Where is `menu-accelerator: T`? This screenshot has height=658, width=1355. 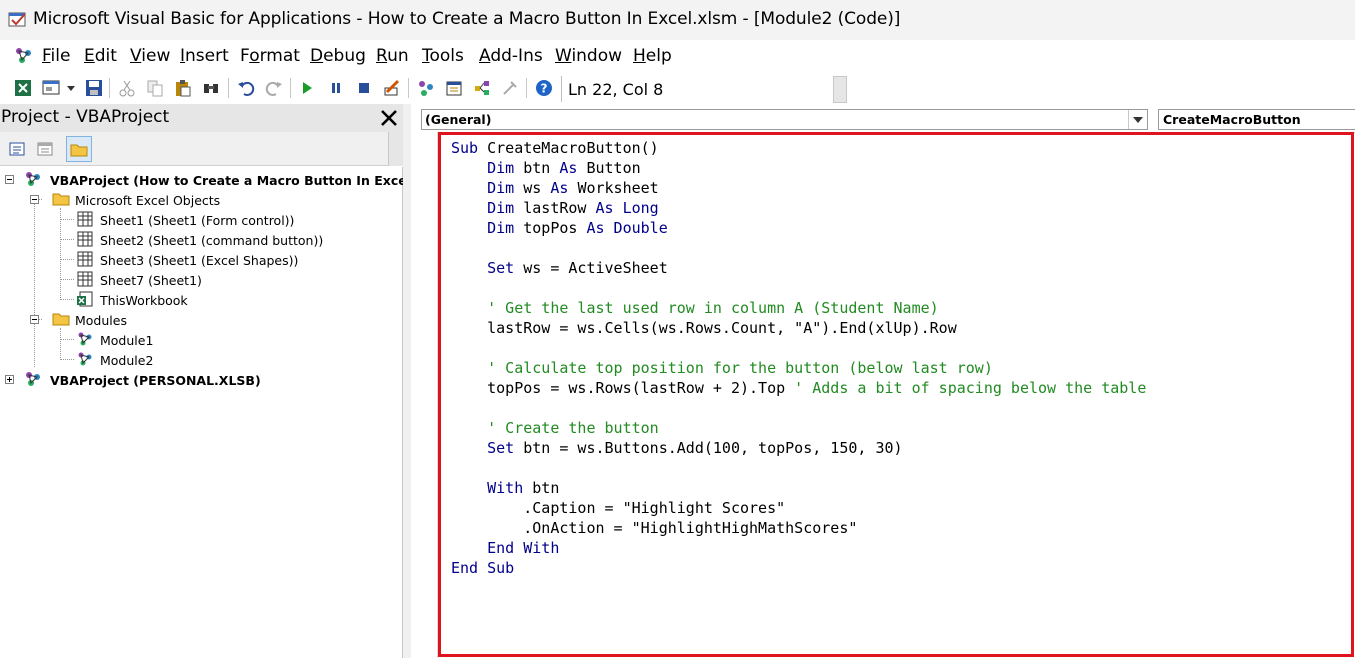
menu-accelerator: T is located at coordinates (426, 56).